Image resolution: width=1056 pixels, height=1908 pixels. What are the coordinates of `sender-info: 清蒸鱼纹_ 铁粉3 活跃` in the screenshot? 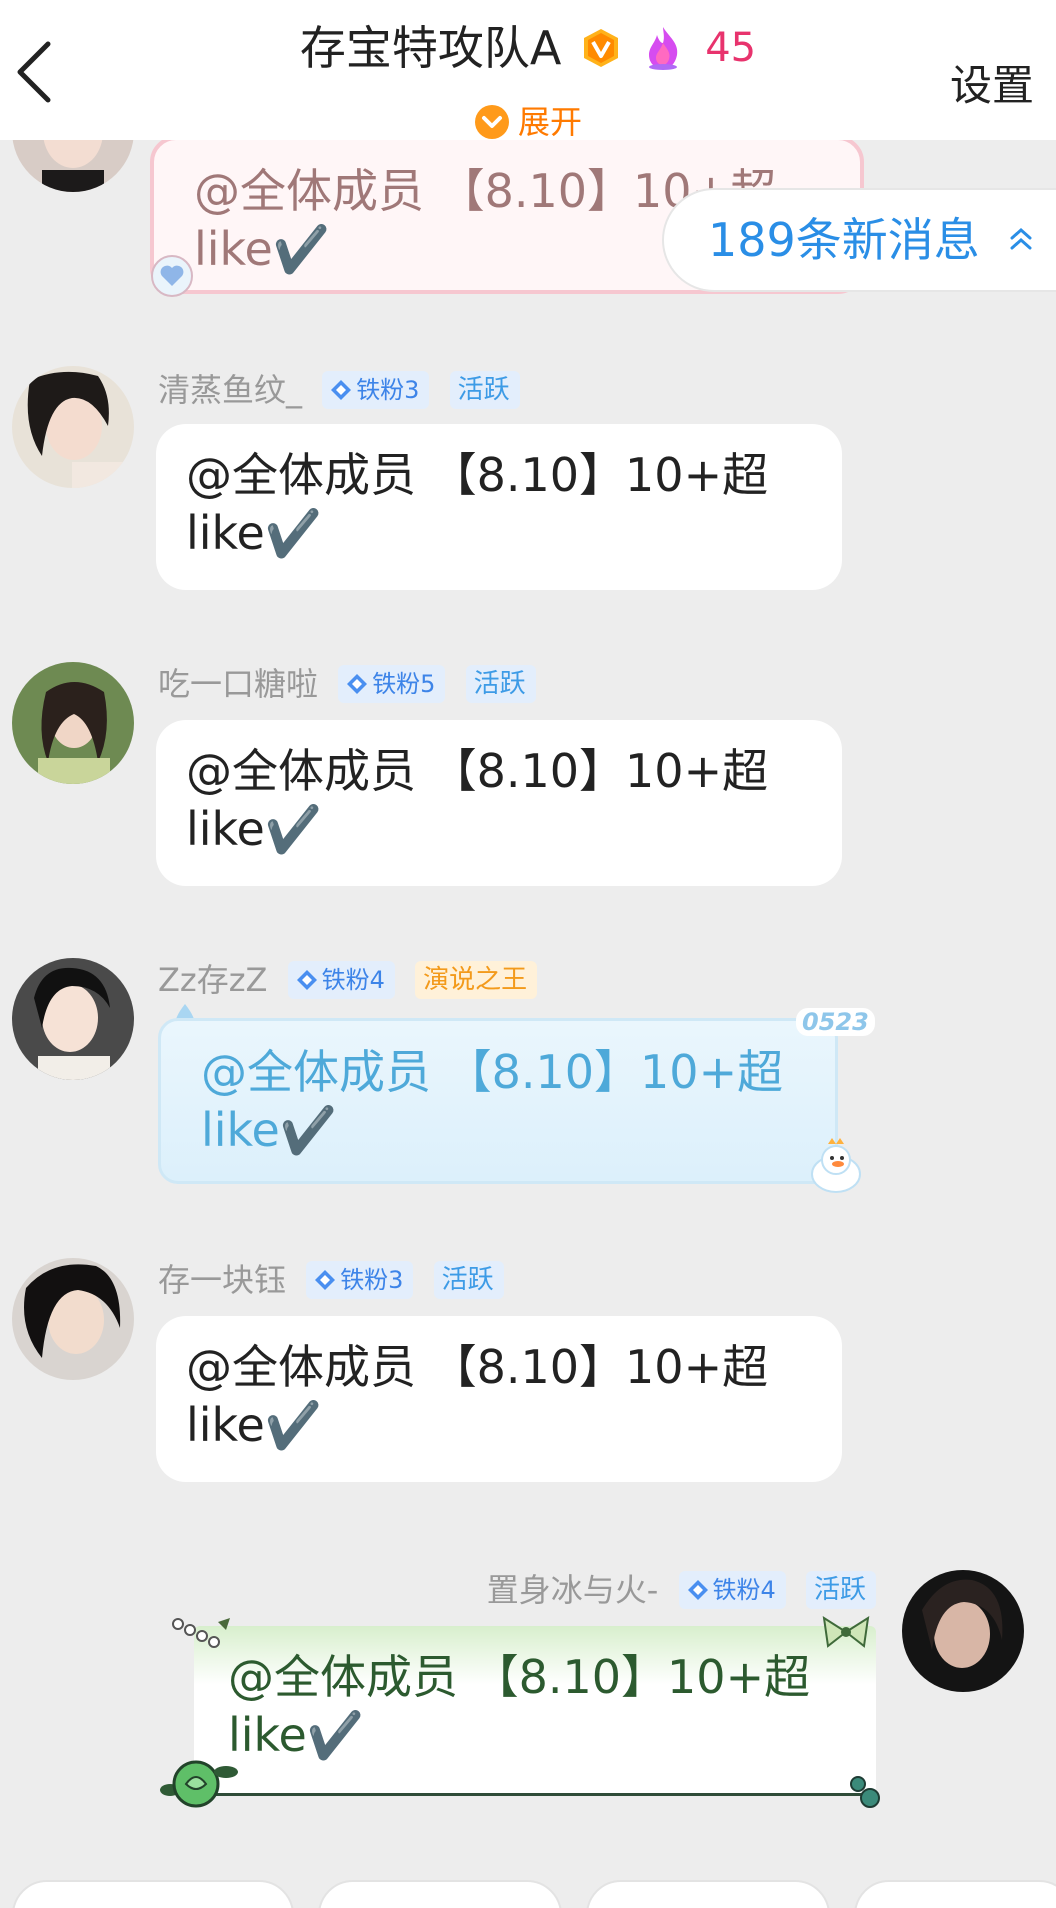 It's located at (339, 388).